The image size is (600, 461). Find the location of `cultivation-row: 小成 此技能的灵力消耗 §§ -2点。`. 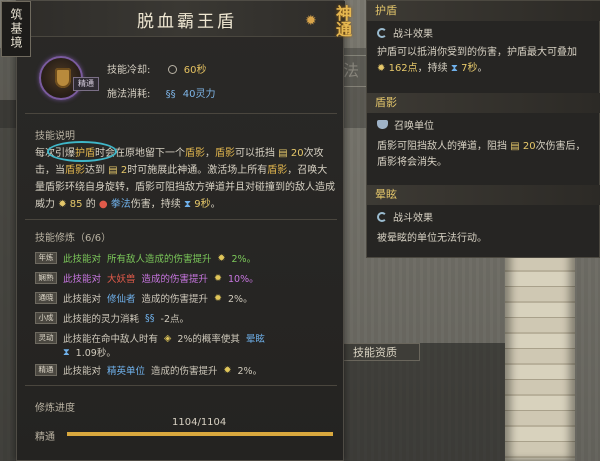

cultivation-row: 小成 此技能的灵力消耗 §§ -2点。 is located at coordinates (112, 318).